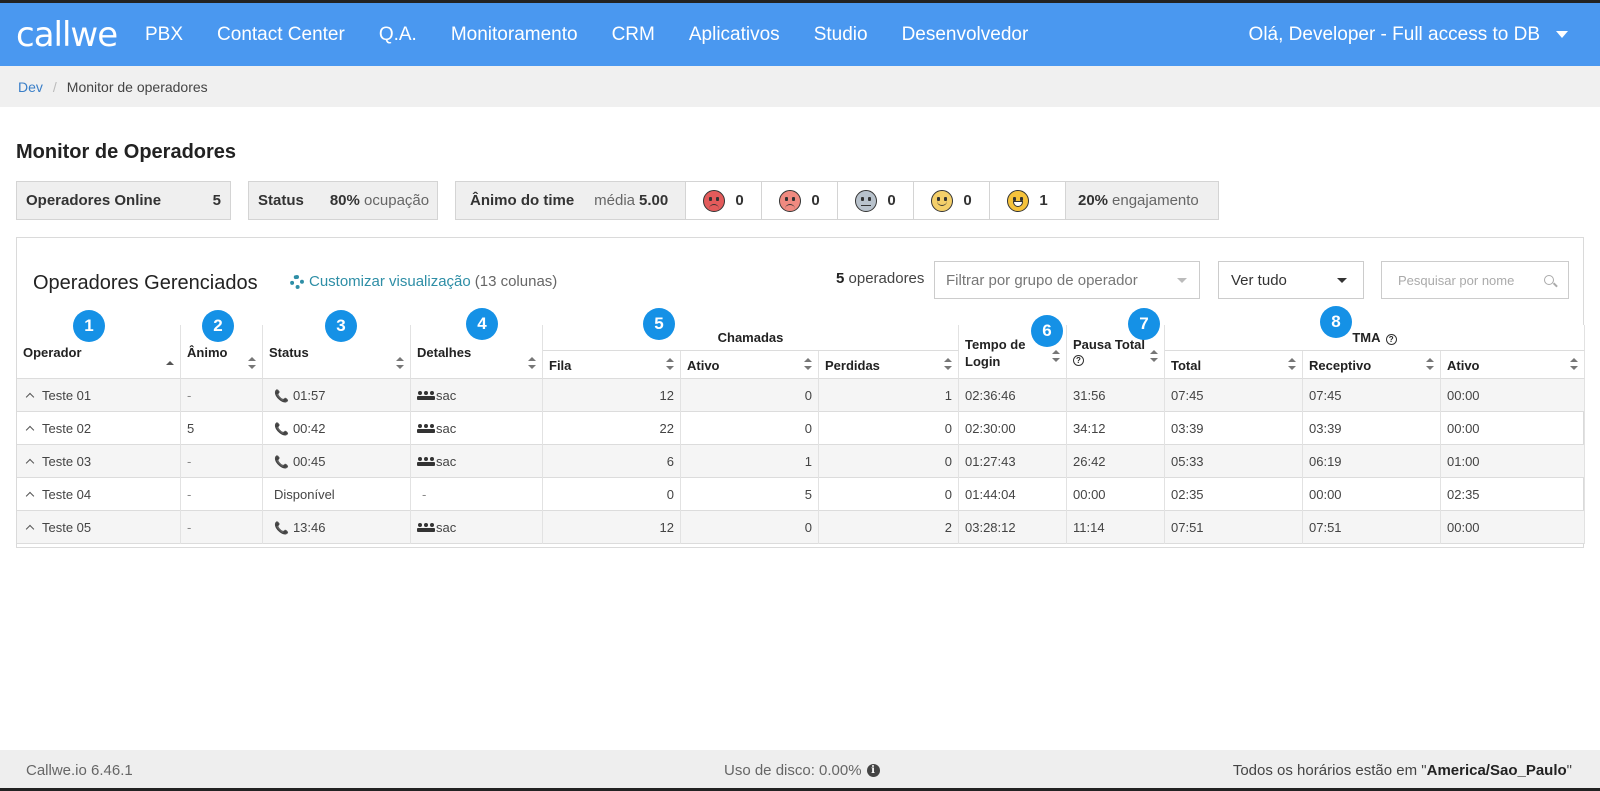  Describe the element at coordinates (800, 86) in the screenshot. I see `breadcrumb: Dev / Monitor de operadores` at that location.